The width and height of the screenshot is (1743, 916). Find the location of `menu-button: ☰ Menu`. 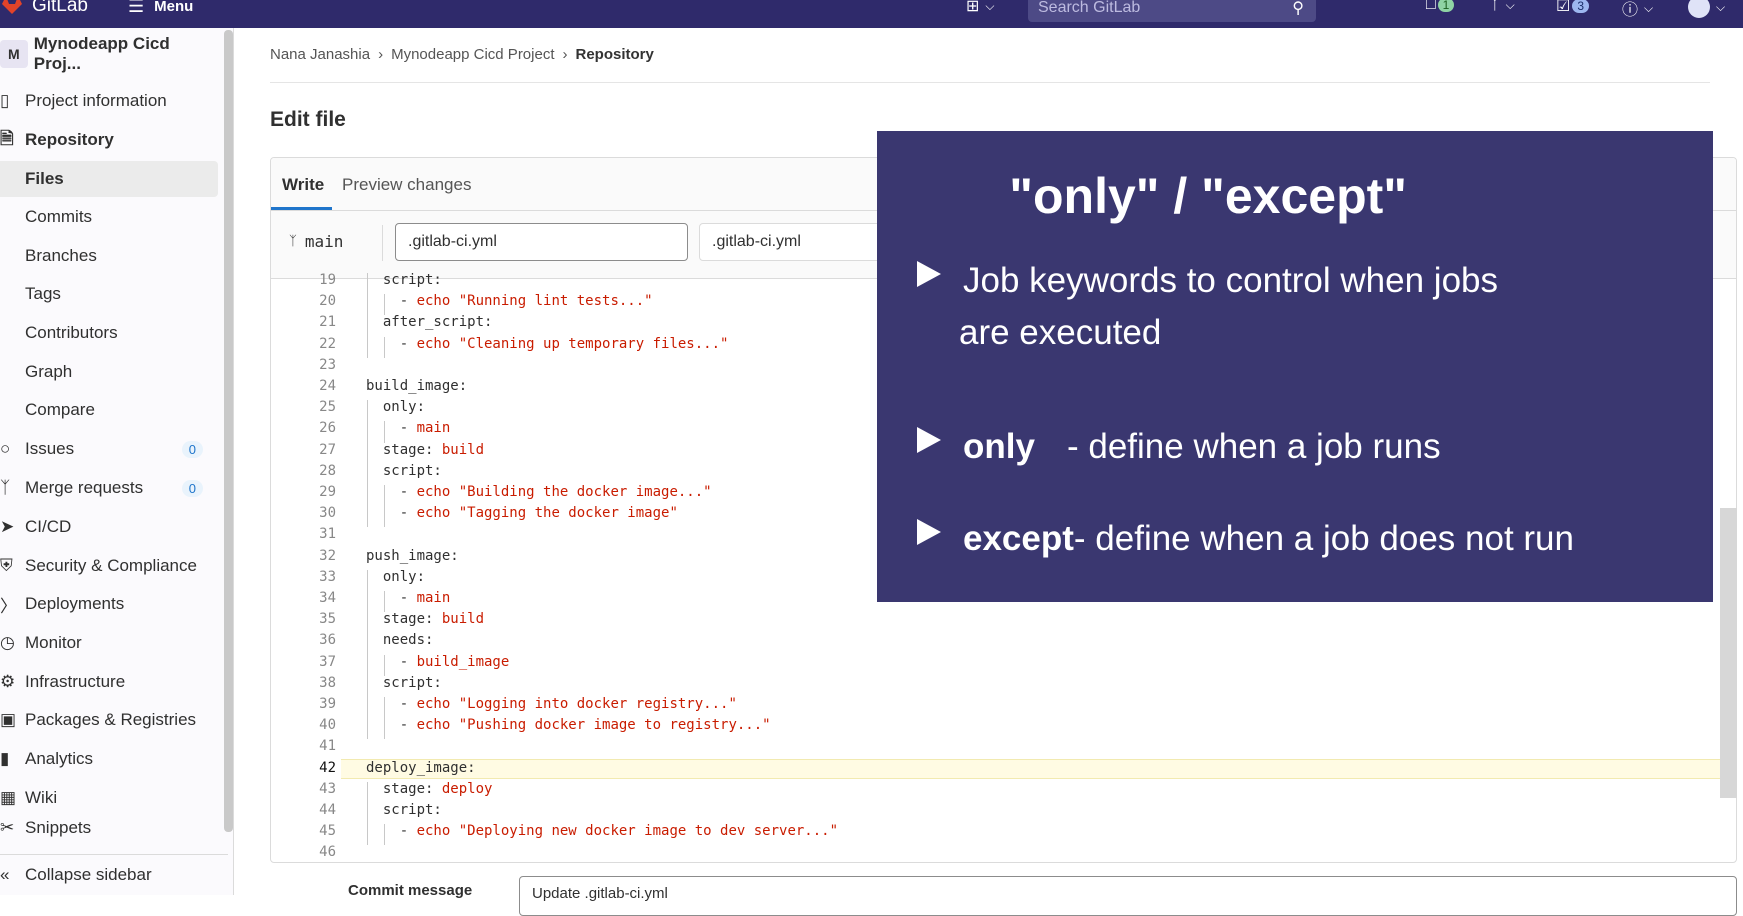

menu-button: ☰ Menu is located at coordinates (160, 8).